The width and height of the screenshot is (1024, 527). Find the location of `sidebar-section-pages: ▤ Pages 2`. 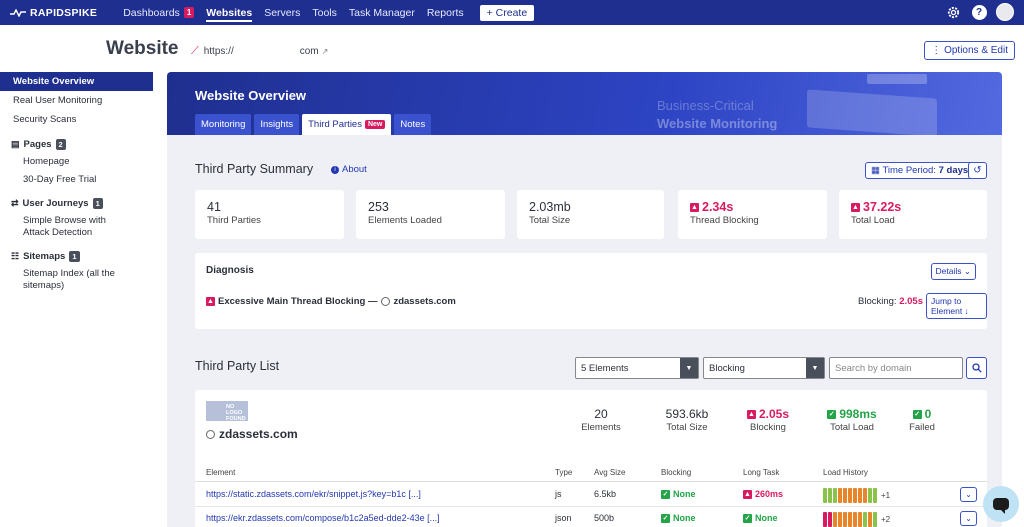

sidebar-section-pages: ▤ Pages 2 is located at coordinates (76, 143).